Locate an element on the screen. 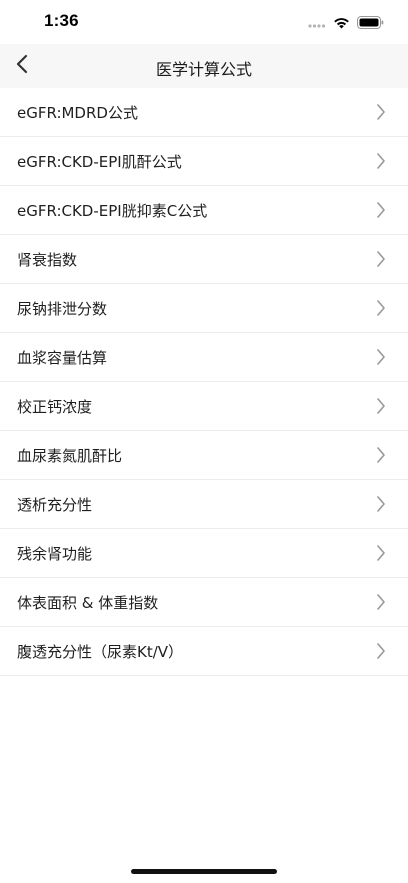 Image resolution: width=408 pixels, height=883 pixels. list-item-egfr-ckd-epi-creatinine: eGFR:CKD-EPI肌酐公式 is located at coordinates (204, 161).